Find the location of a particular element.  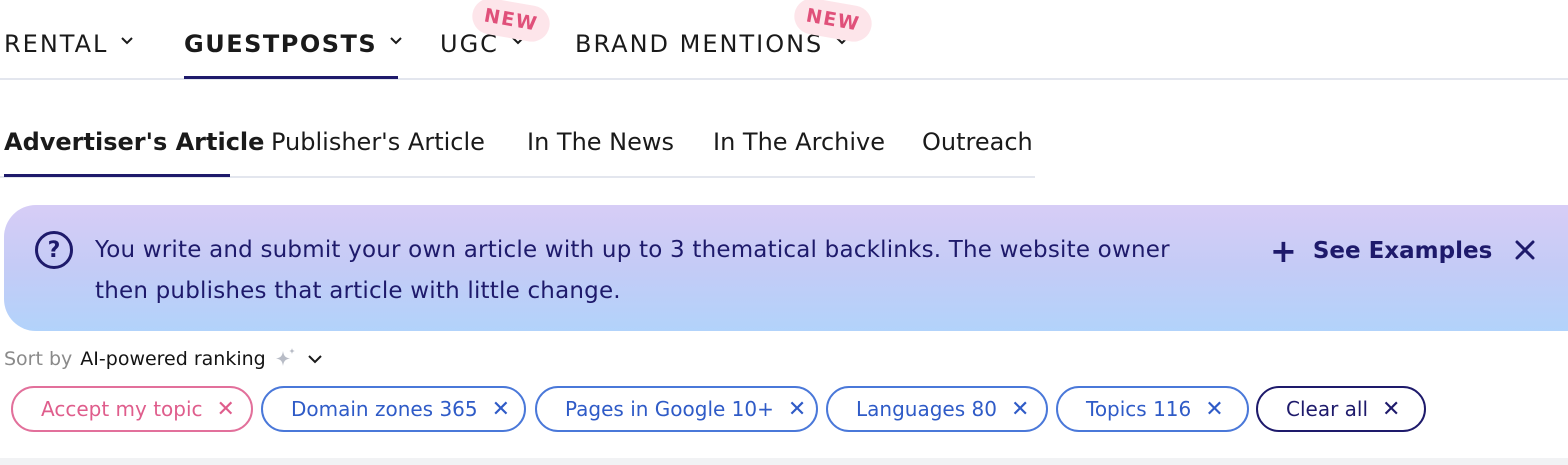

nav-item-label: BRAND MENTIONS is located at coordinates (699, 44).